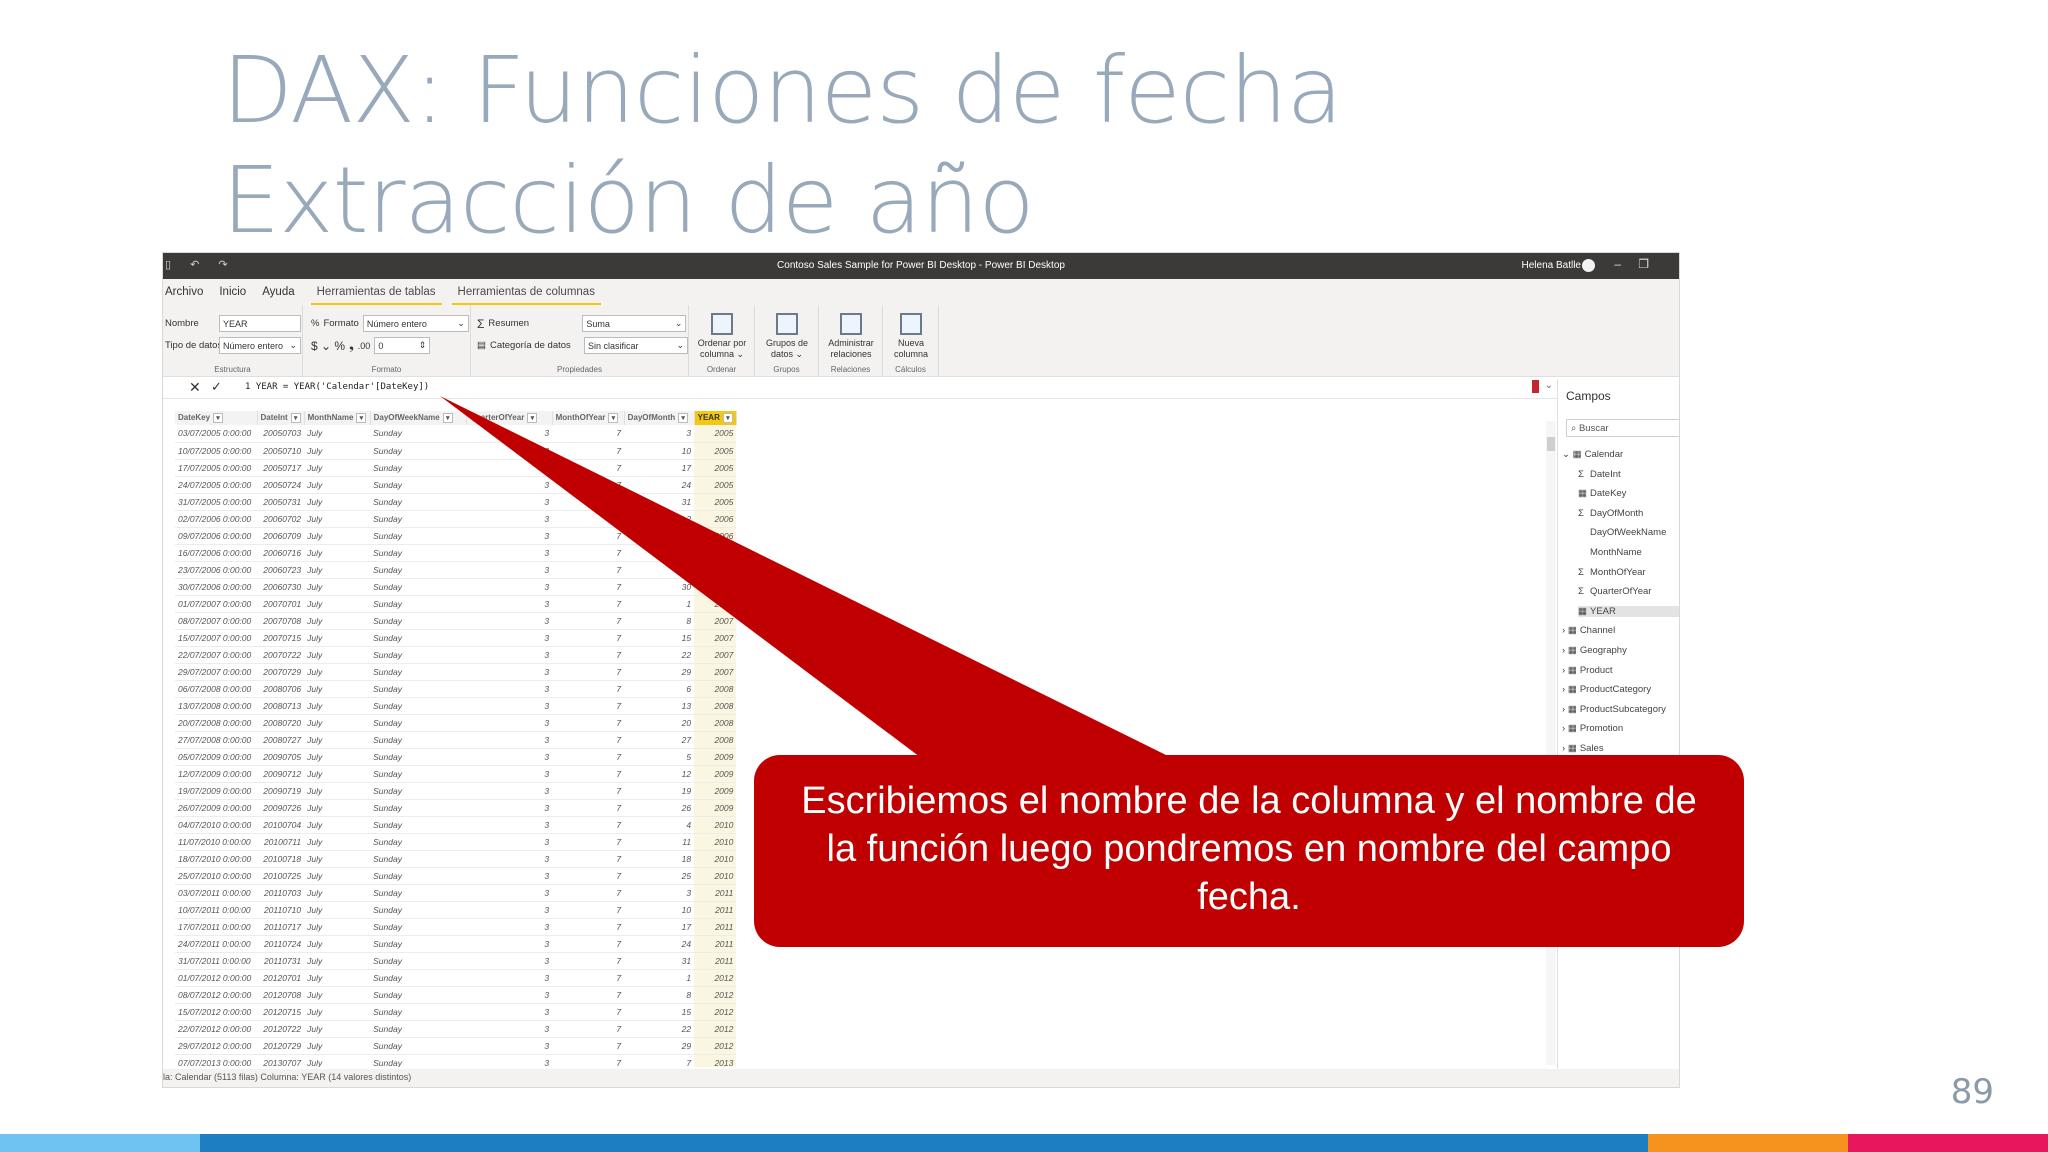 The width and height of the screenshot is (2048, 1152). What do you see at coordinates (1628, 611) in the screenshot?
I see `field-item: ▦ YEAR` at bounding box center [1628, 611].